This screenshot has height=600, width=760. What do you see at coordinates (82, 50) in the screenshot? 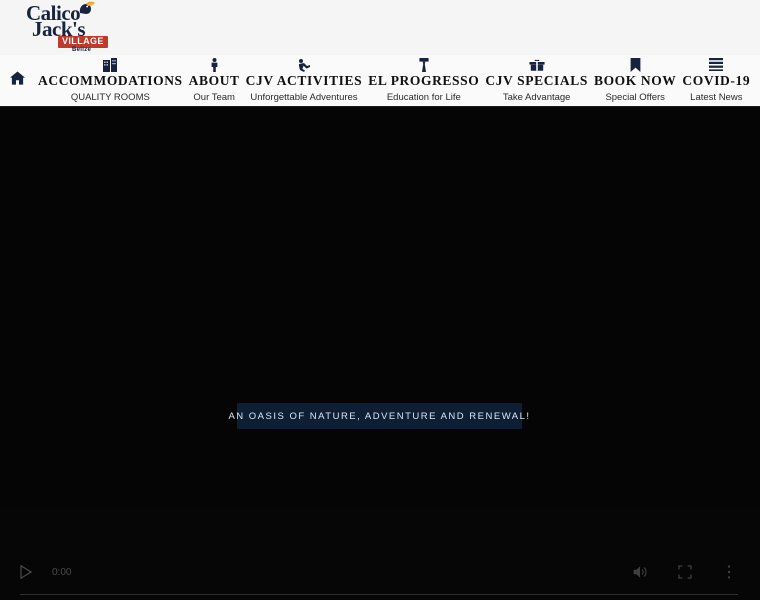
I see `logo-text-belize: Belize` at bounding box center [82, 50].